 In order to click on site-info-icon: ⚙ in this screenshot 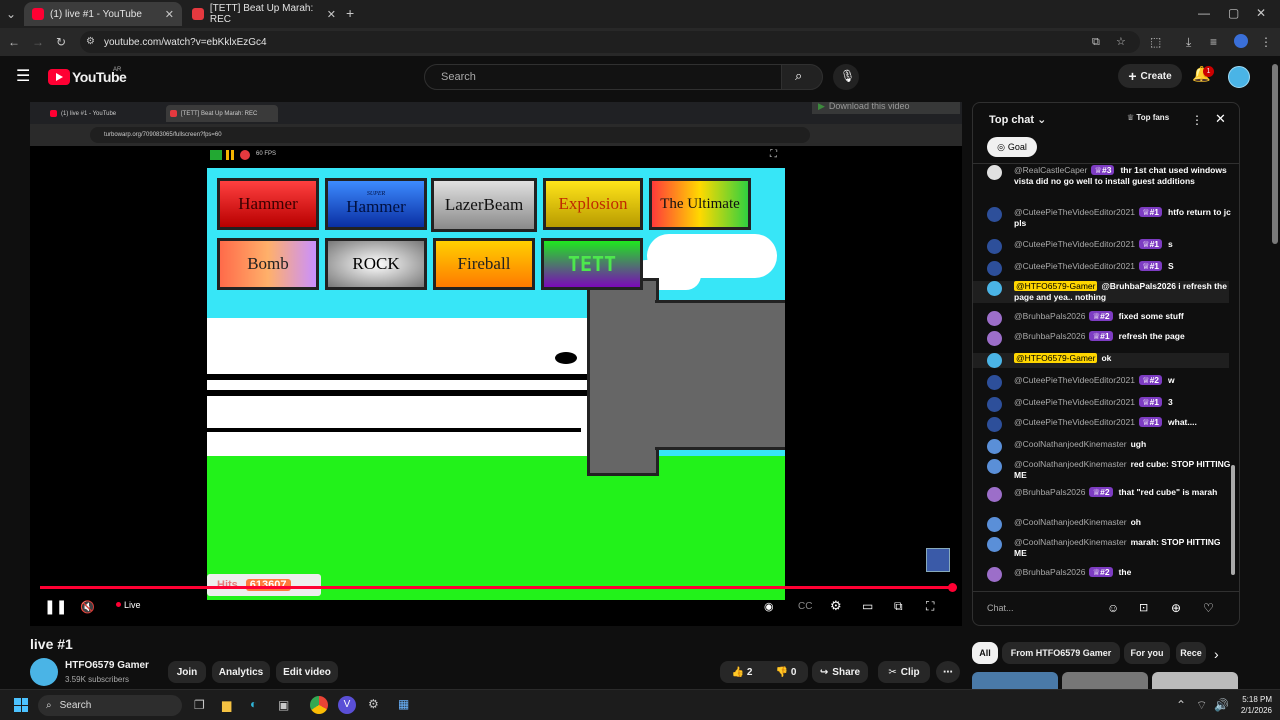, I will do `click(90, 42)`.